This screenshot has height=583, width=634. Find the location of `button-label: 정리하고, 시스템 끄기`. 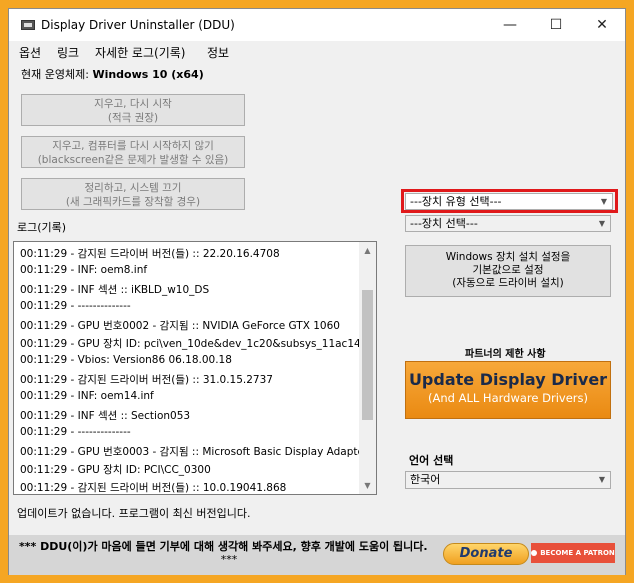

button-label: 정리하고, 시스템 끄기 is located at coordinates (133, 188).